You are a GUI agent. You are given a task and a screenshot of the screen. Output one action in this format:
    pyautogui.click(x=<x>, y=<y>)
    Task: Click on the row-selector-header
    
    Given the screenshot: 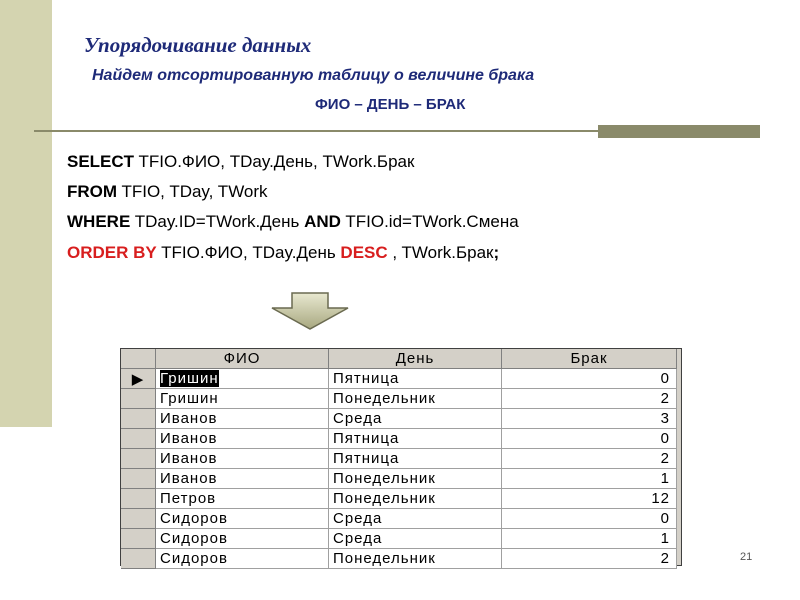 What is the action you would take?
    pyautogui.click(x=138, y=359)
    